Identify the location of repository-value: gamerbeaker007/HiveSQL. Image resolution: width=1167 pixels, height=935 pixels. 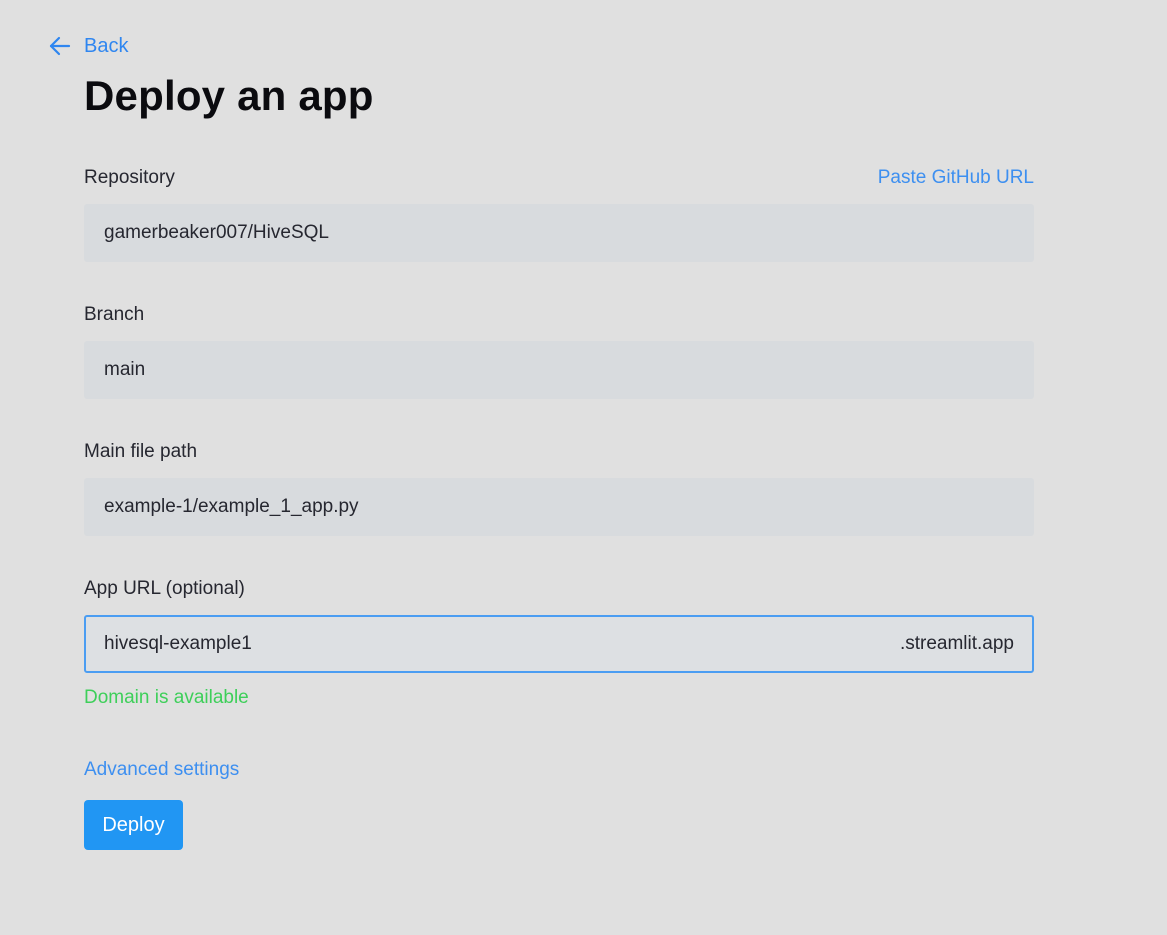
(216, 232).